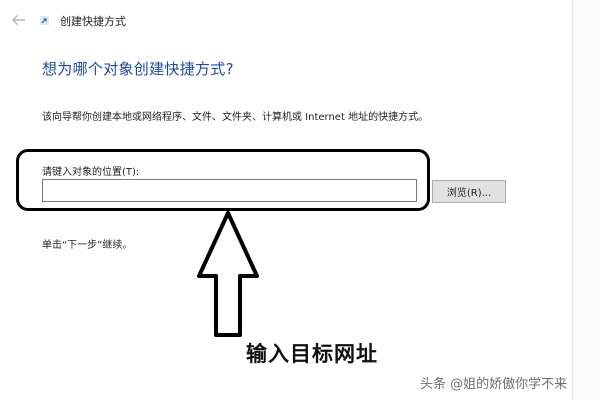 This screenshot has height=400, width=600. Describe the element at coordinates (494, 384) in the screenshot. I see `watermark: 头条 @姐的娇傲你学不来` at that location.